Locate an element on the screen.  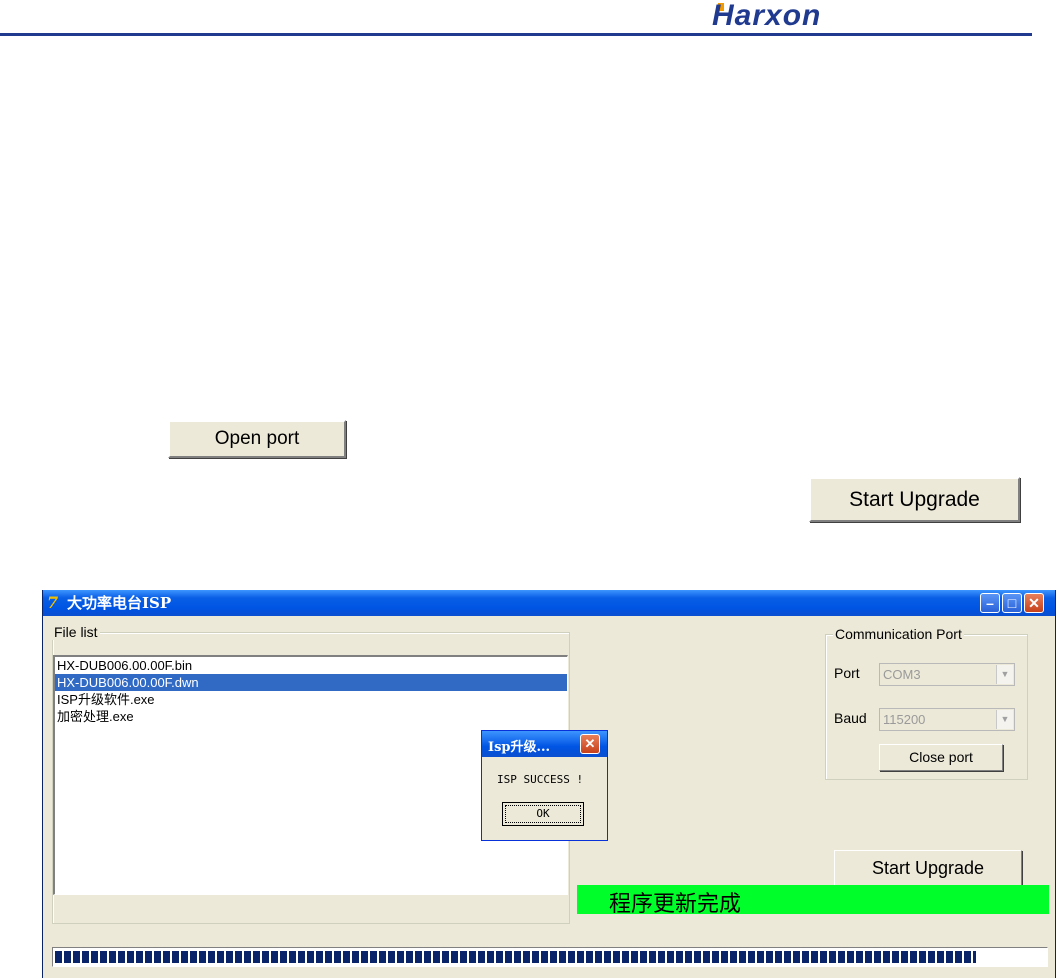
header-rule is located at coordinates (516, 34).